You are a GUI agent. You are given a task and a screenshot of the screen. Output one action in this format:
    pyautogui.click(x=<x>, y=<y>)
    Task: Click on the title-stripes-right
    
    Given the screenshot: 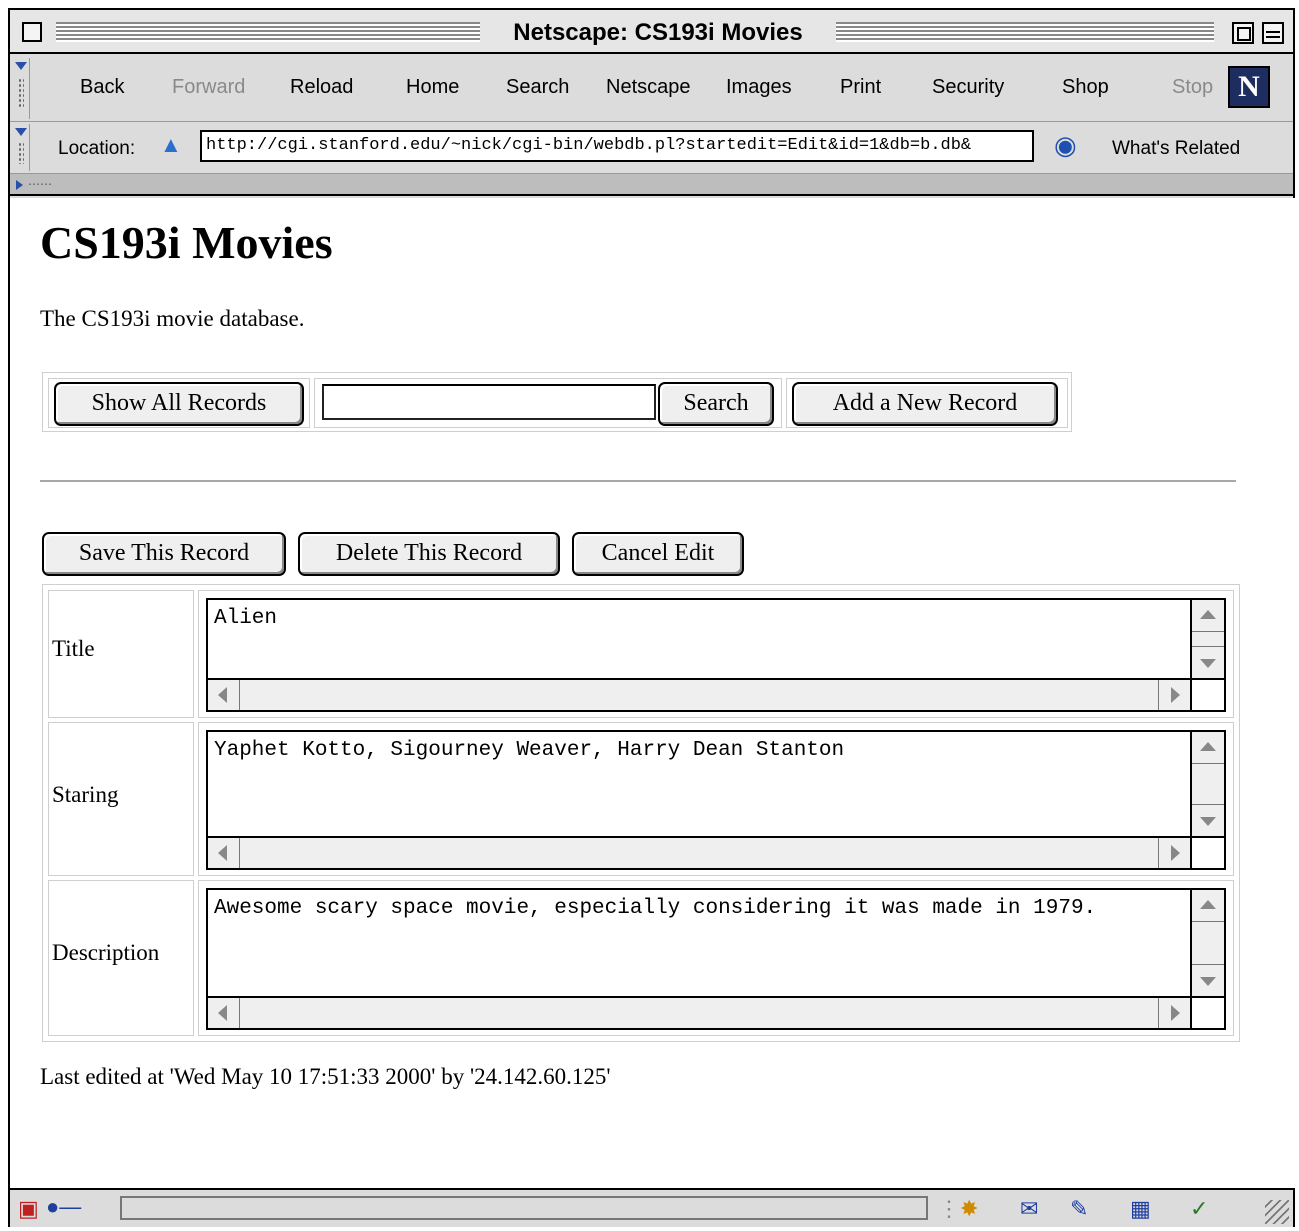 What is the action you would take?
    pyautogui.click(x=1025, y=32)
    